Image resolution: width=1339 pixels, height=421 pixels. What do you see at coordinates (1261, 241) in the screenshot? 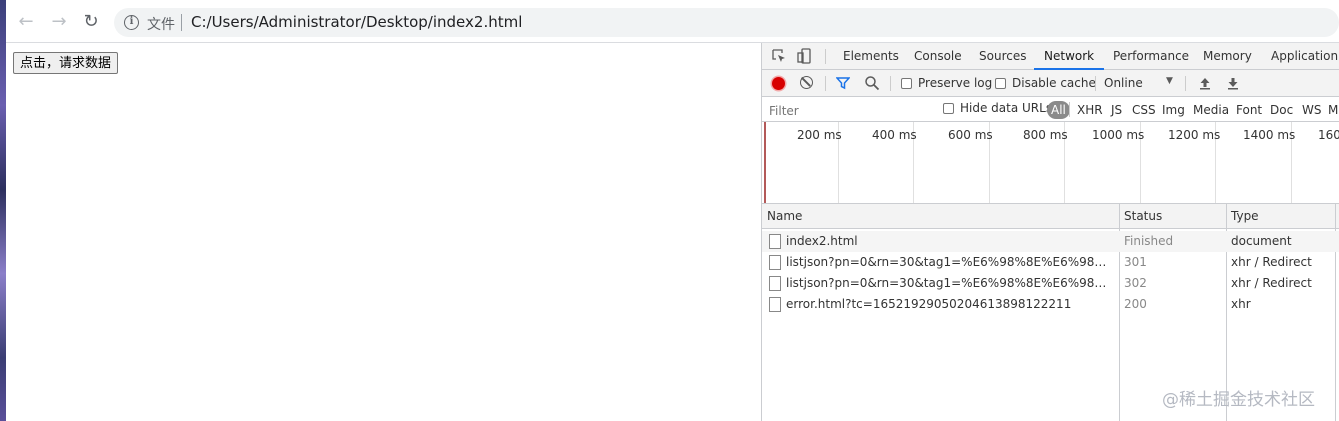
I see `request-type: document` at bounding box center [1261, 241].